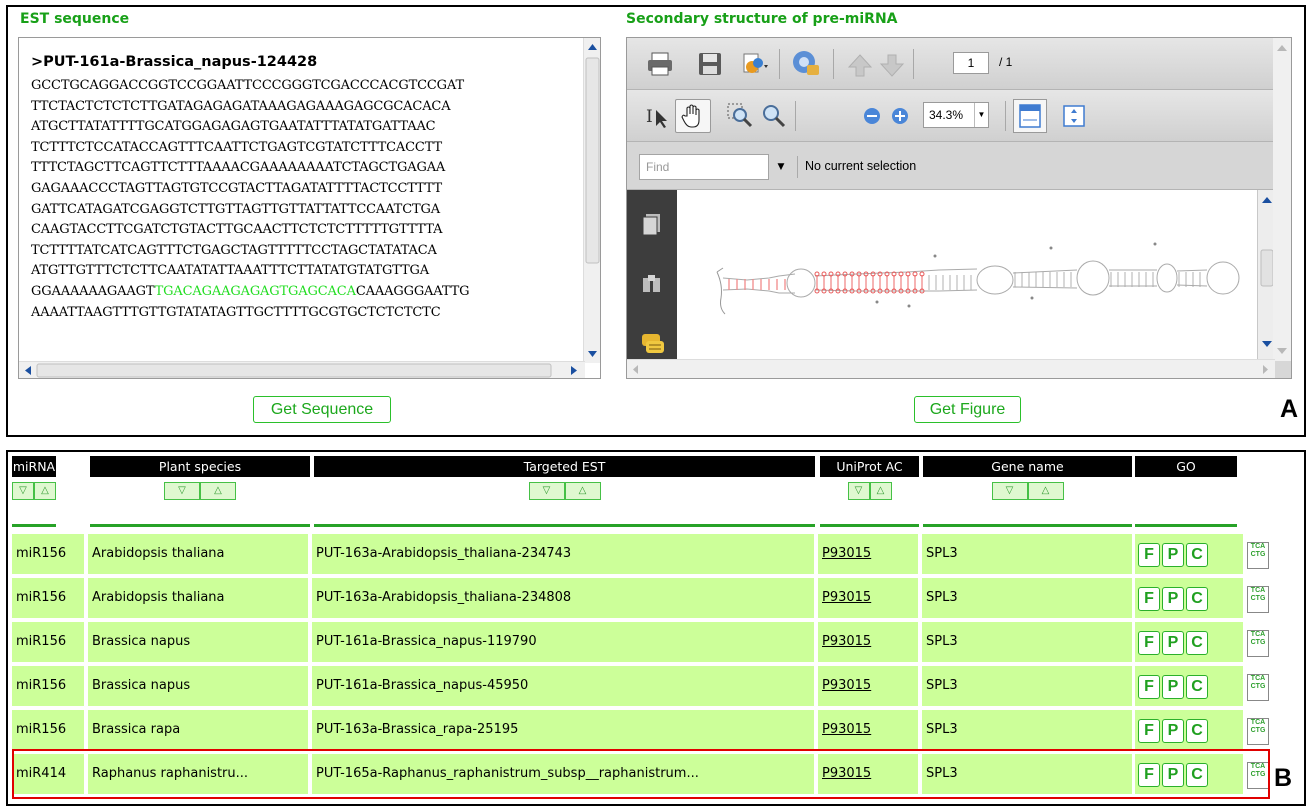  I want to click on page-up-icon, so click(860, 65).